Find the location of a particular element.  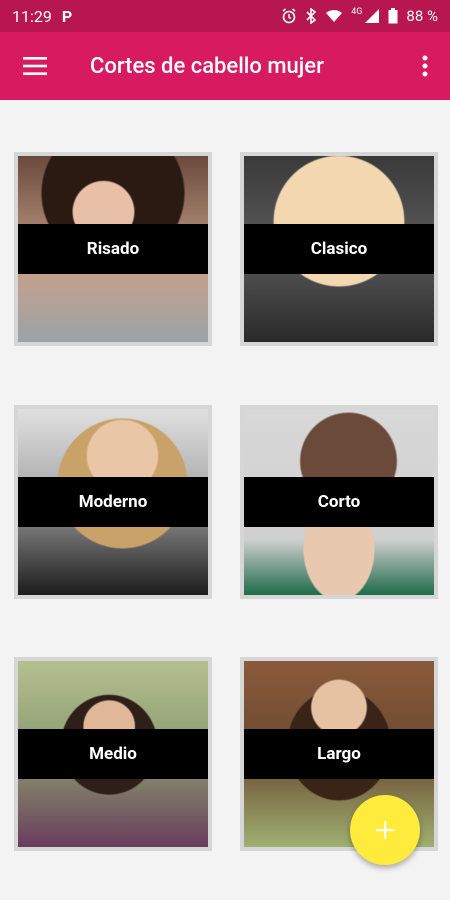

more-options-button is located at coordinates (425, 66).